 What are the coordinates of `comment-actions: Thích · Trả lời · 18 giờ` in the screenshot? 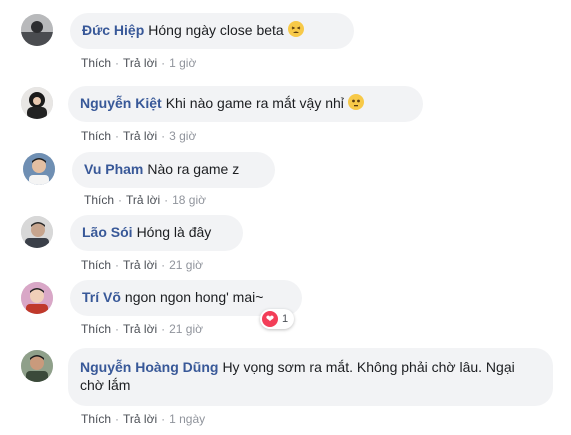 It's located at (145, 200).